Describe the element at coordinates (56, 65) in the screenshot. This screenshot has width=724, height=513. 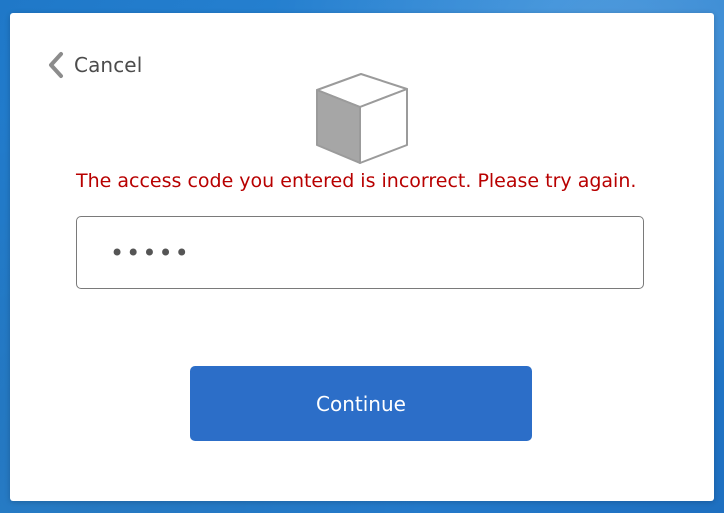
I see `chevron-left-icon` at that location.